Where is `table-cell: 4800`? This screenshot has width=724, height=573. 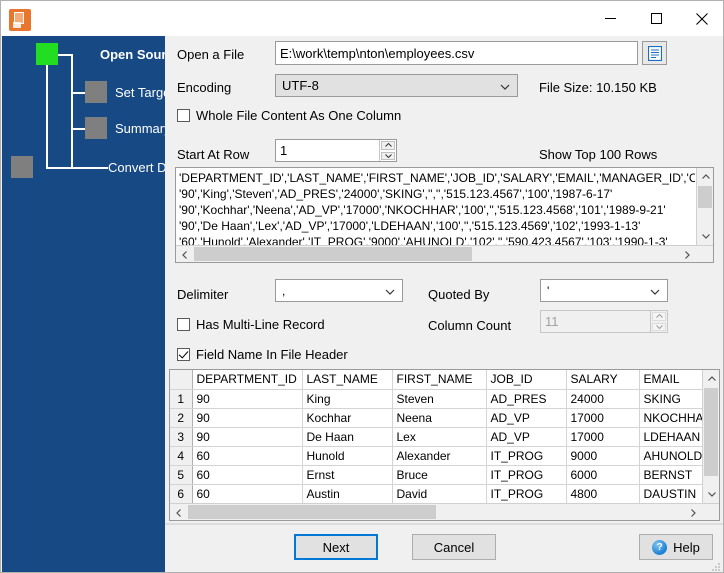
table-cell: 4800 is located at coordinates (603, 493).